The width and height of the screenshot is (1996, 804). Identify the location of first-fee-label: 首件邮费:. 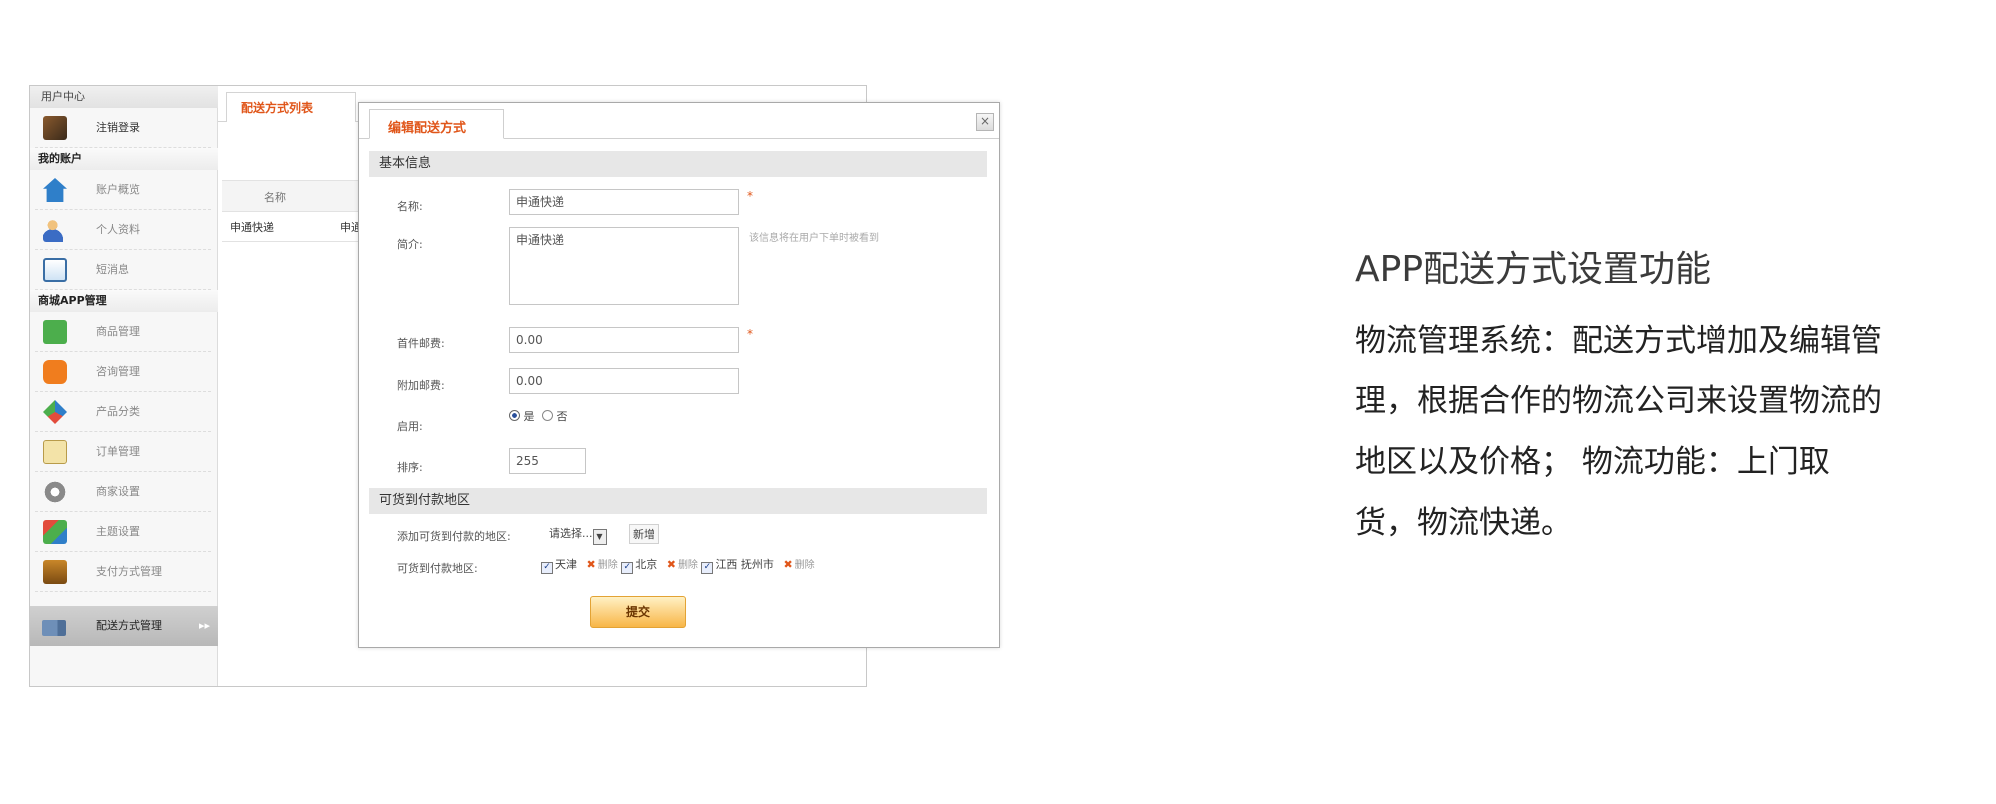
(421, 343).